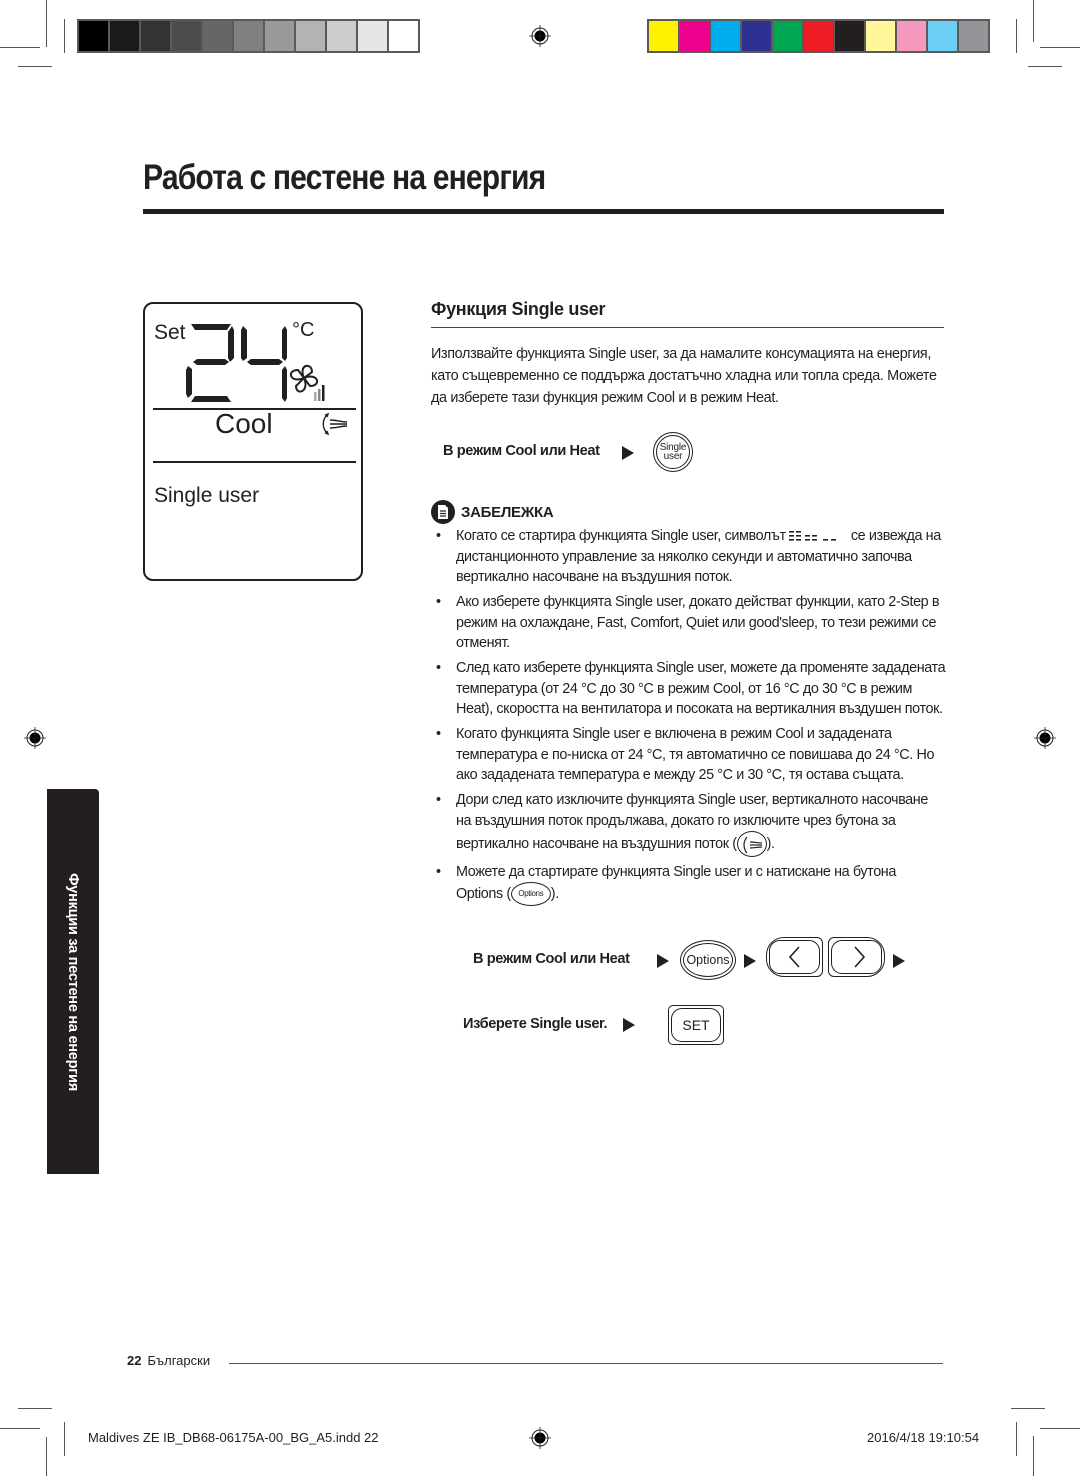 Image resolution: width=1080 pixels, height=1476 pixels. What do you see at coordinates (673, 456) in the screenshot?
I see `button-label: user` at bounding box center [673, 456].